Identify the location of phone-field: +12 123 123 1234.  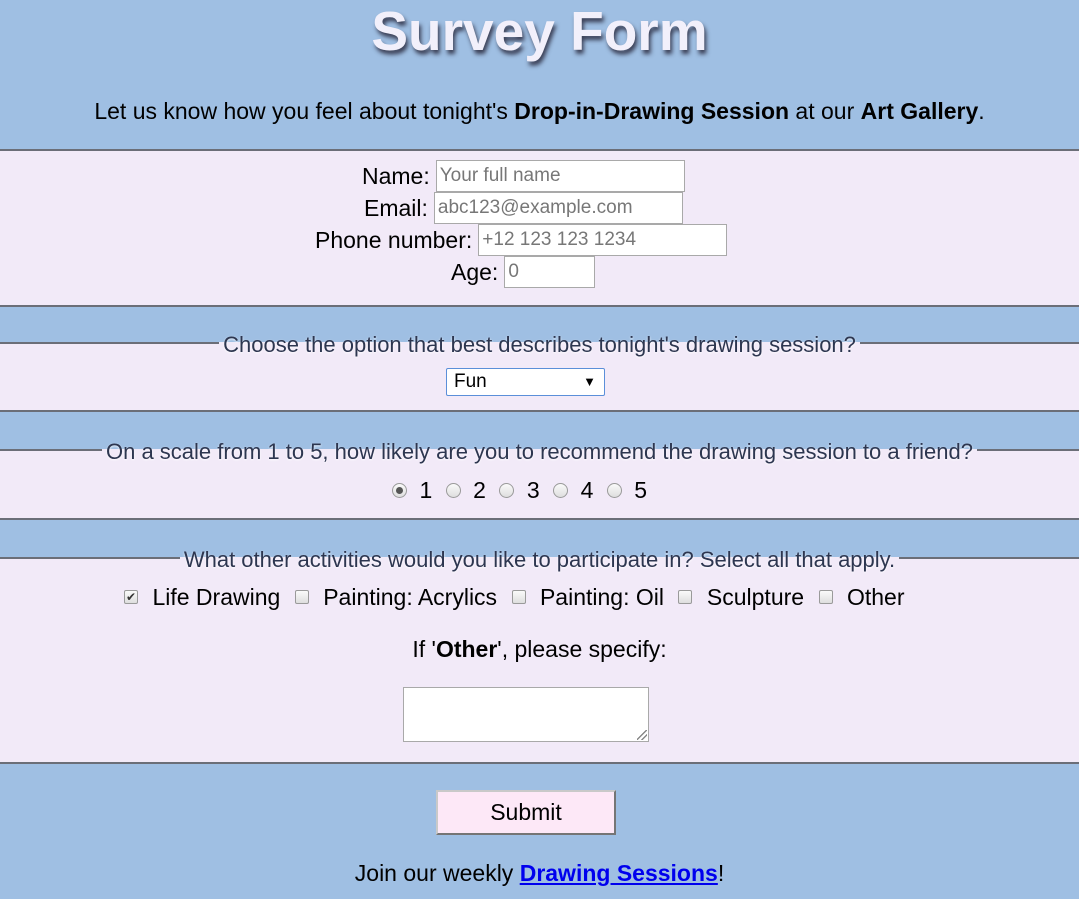
(603, 240).